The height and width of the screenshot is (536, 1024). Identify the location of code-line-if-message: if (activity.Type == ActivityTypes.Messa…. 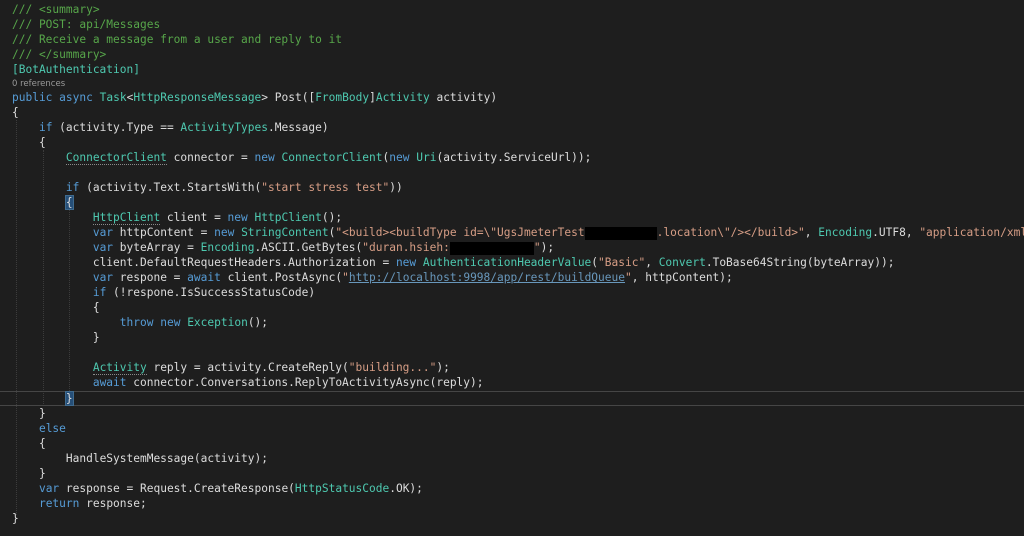
(170, 127).